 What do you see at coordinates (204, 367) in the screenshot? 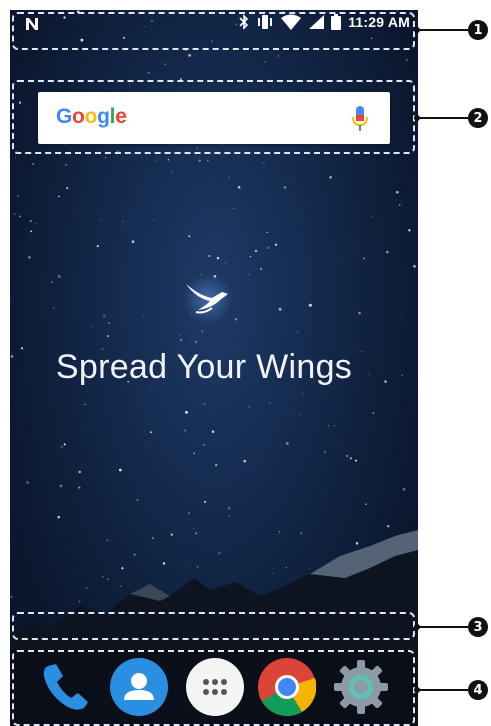
I see `wallpaper-slogan: Spread Your Wings` at bounding box center [204, 367].